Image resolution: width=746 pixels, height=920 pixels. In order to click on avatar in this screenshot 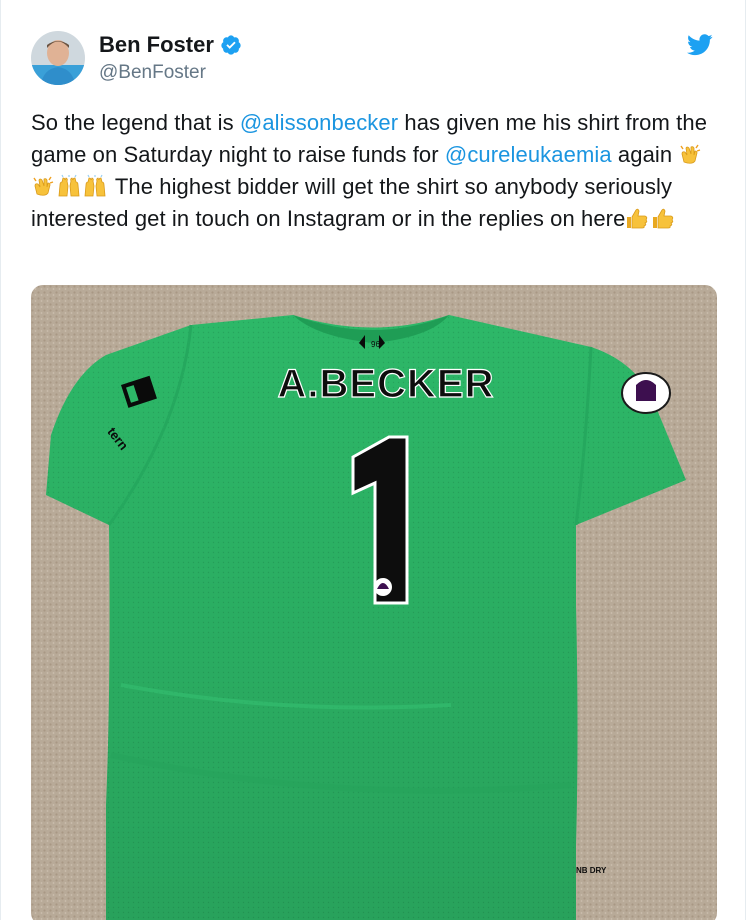, I will do `click(58, 58)`.